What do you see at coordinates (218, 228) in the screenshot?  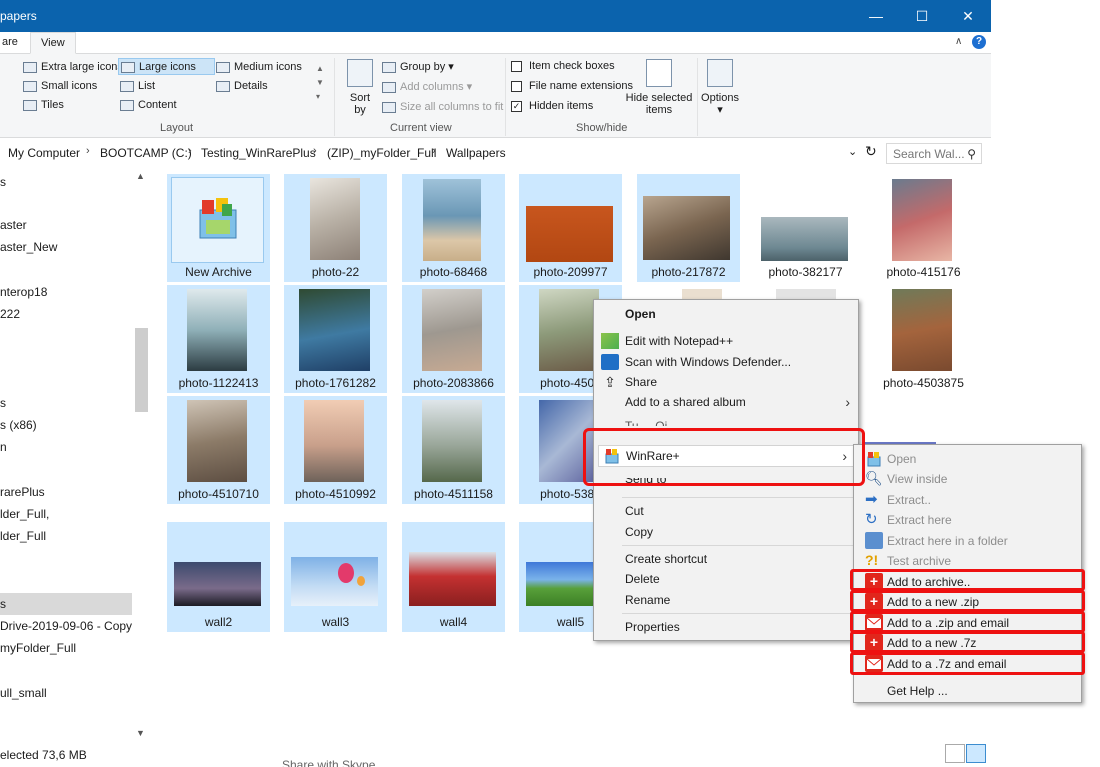 I see `file-tile: New Archive` at bounding box center [218, 228].